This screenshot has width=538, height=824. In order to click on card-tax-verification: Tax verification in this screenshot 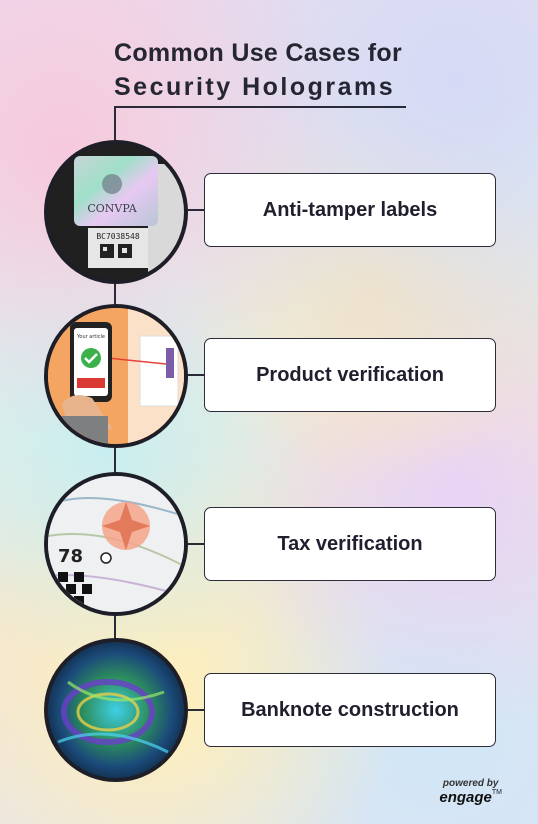, I will do `click(350, 544)`.